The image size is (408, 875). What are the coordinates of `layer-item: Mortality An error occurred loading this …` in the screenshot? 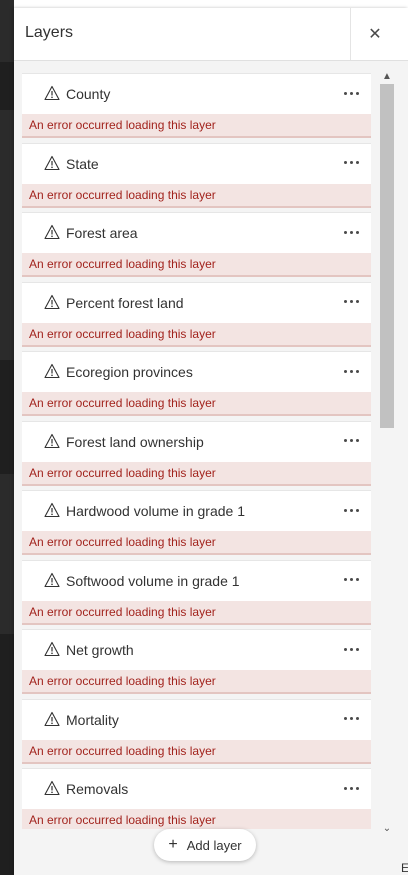 It's located at (196, 731).